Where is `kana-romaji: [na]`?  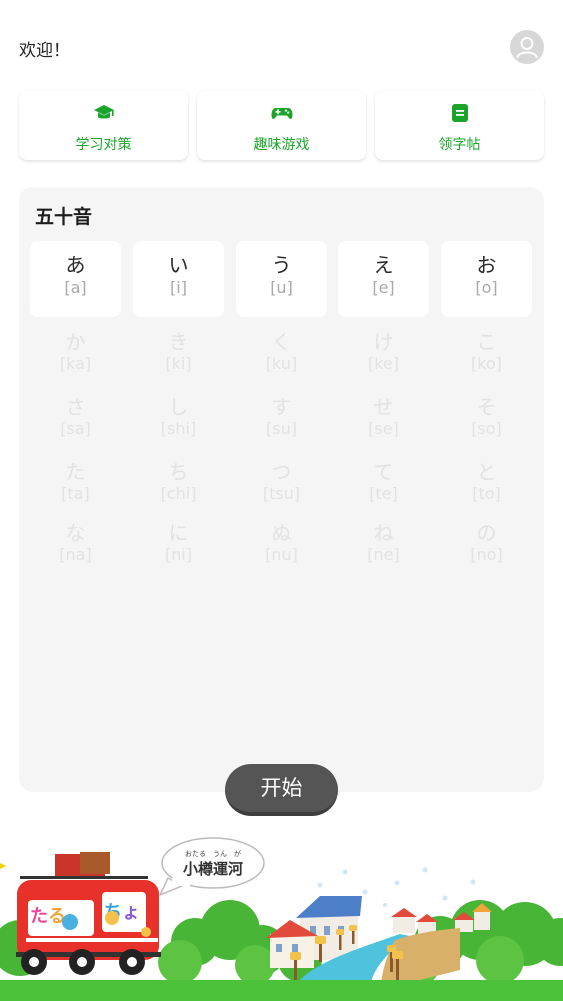 kana-romaji: [na] is located at coordinates (75, 554).